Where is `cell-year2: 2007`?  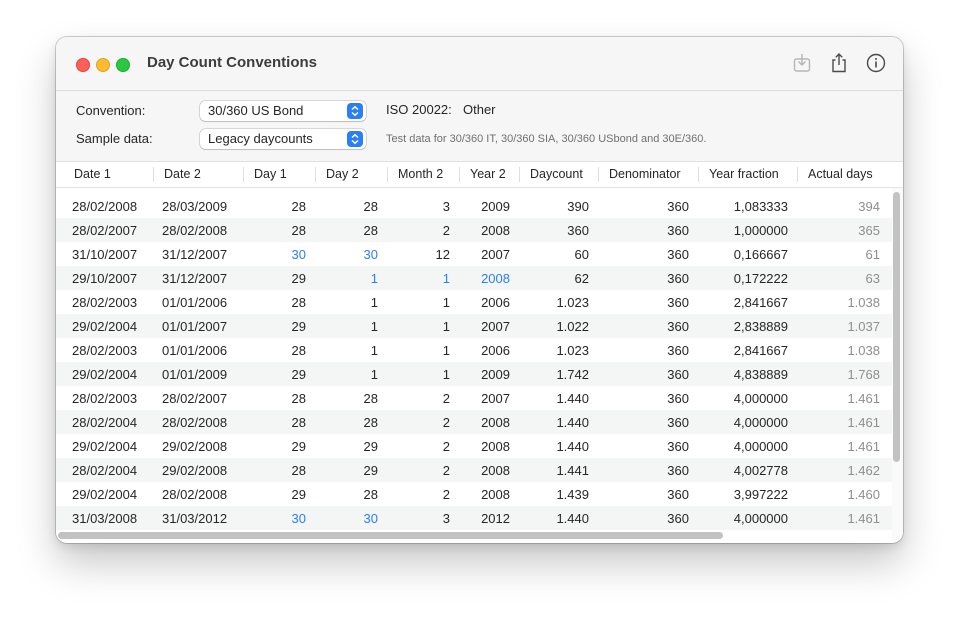
cell-year2: 2007 is located at coordinates (495, 398).